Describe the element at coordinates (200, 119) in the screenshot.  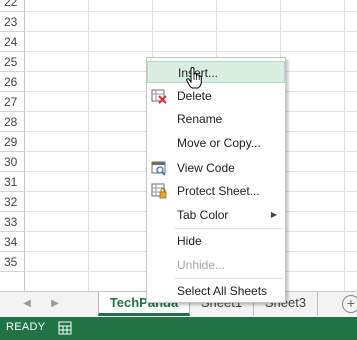
I see `menu-item-label: Rename` at that location.